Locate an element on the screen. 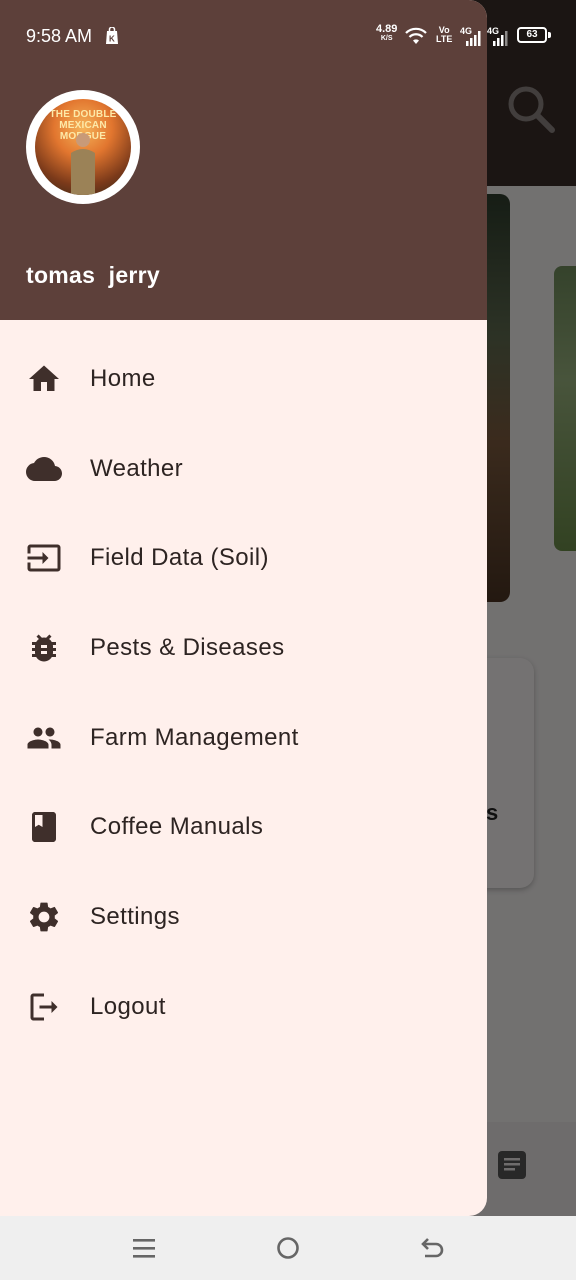 This screenshot has height=1280, width=576. people-icon is located at coordinates (44, 738).